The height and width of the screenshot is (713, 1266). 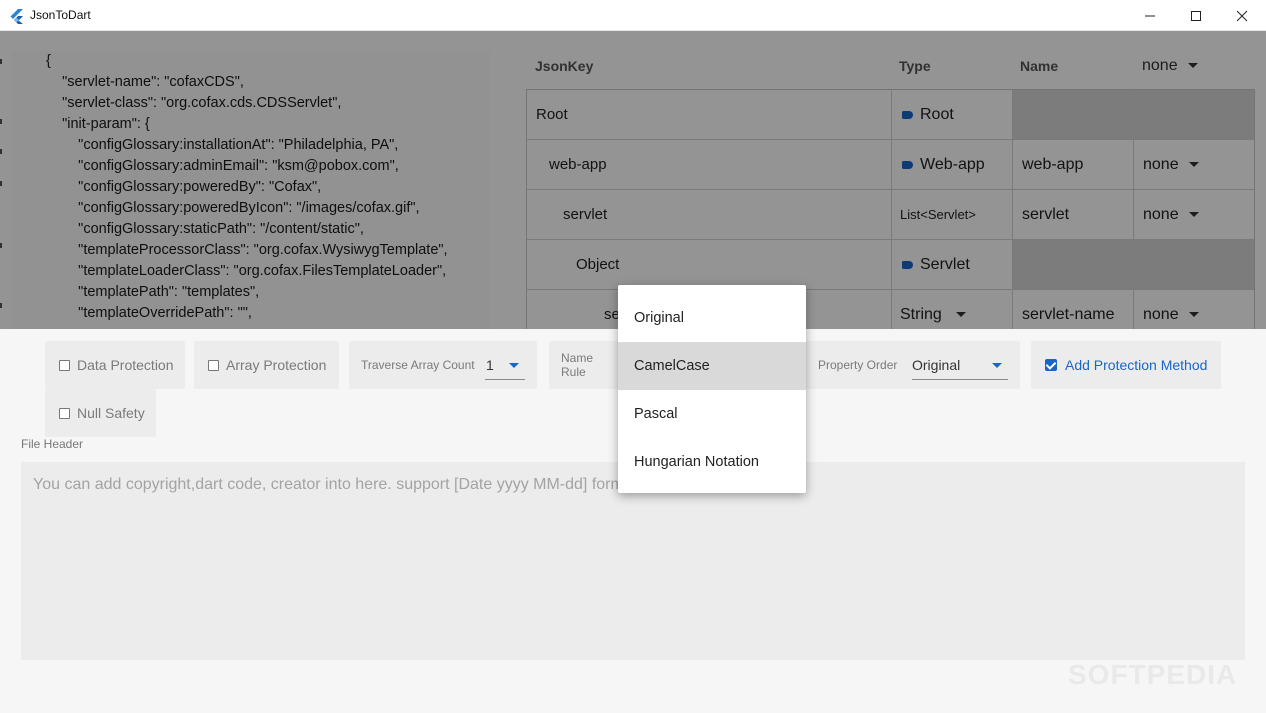 What do you see at coordinates (52, 444) in the screenshot?
I see `file-header-label: File Header` at bounding box center [52, 444].